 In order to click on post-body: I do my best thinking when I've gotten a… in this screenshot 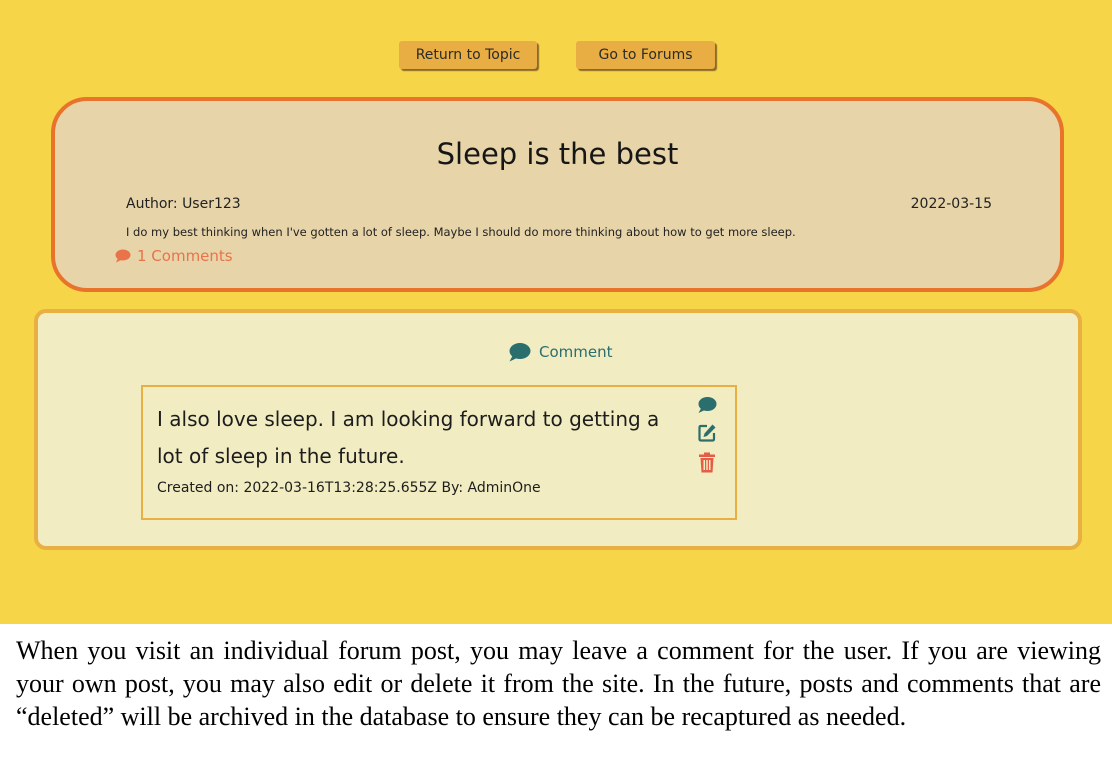, I will do `click(461, 232)`.